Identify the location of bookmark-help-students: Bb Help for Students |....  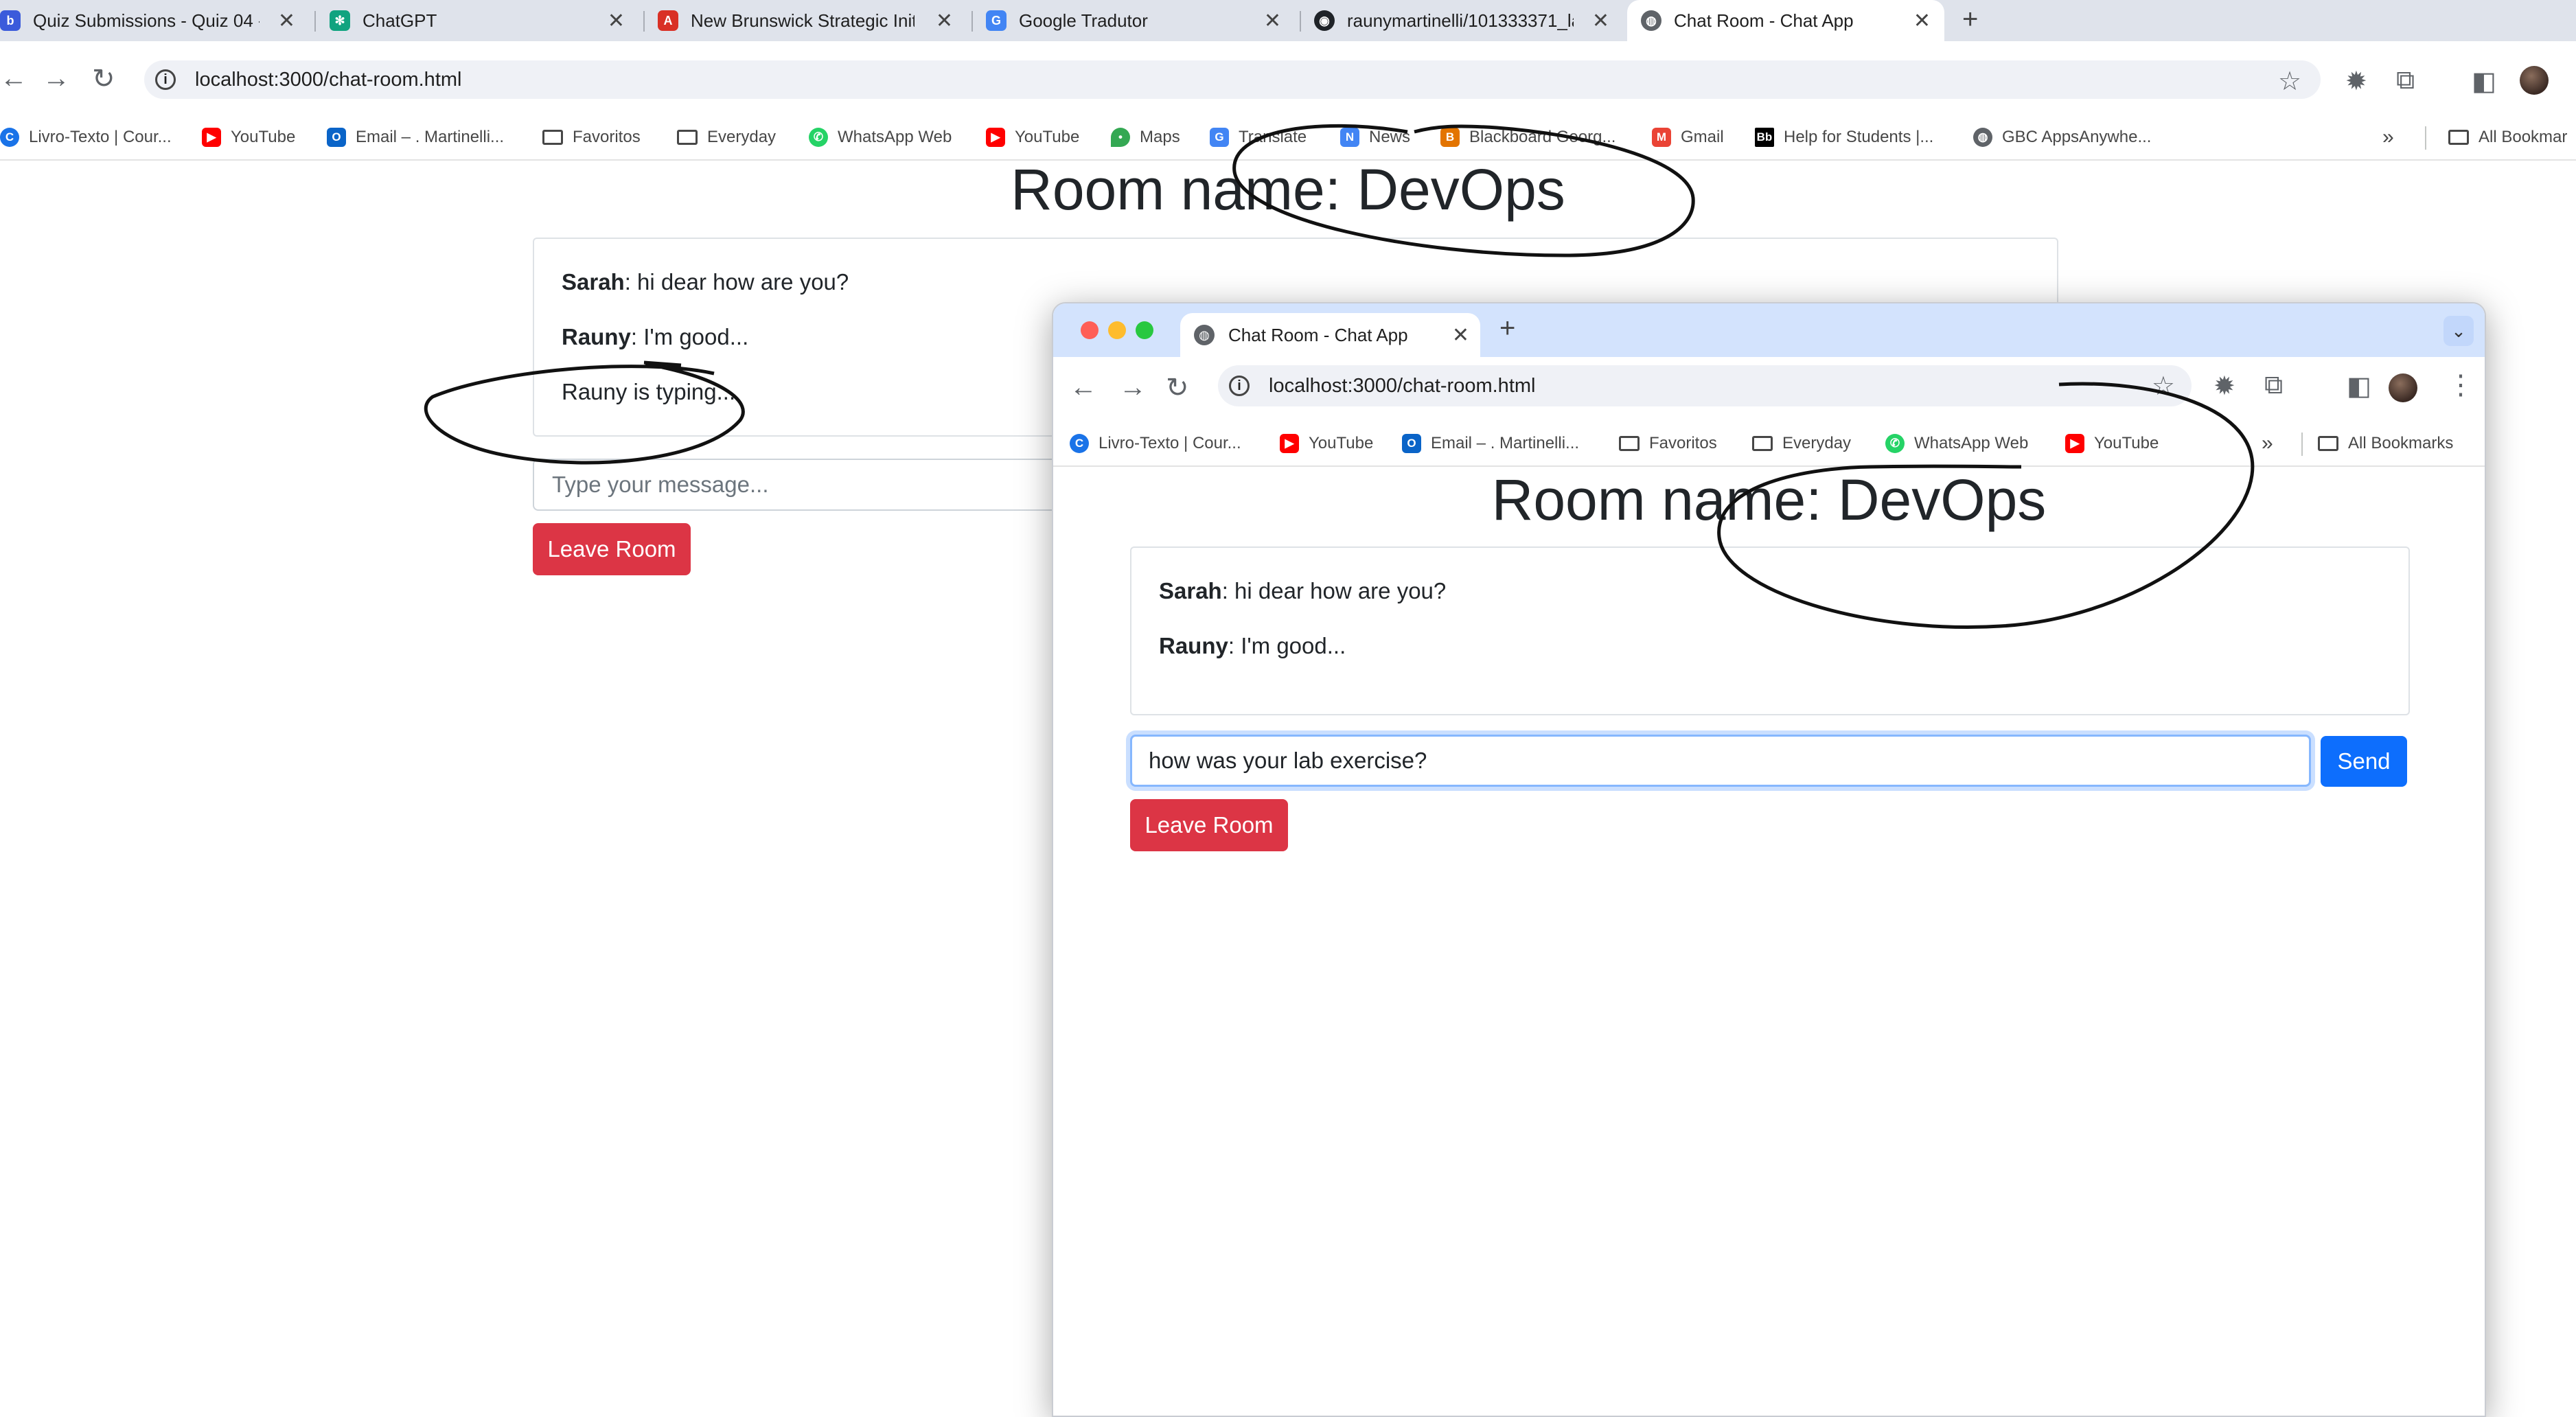
(1844, 137).